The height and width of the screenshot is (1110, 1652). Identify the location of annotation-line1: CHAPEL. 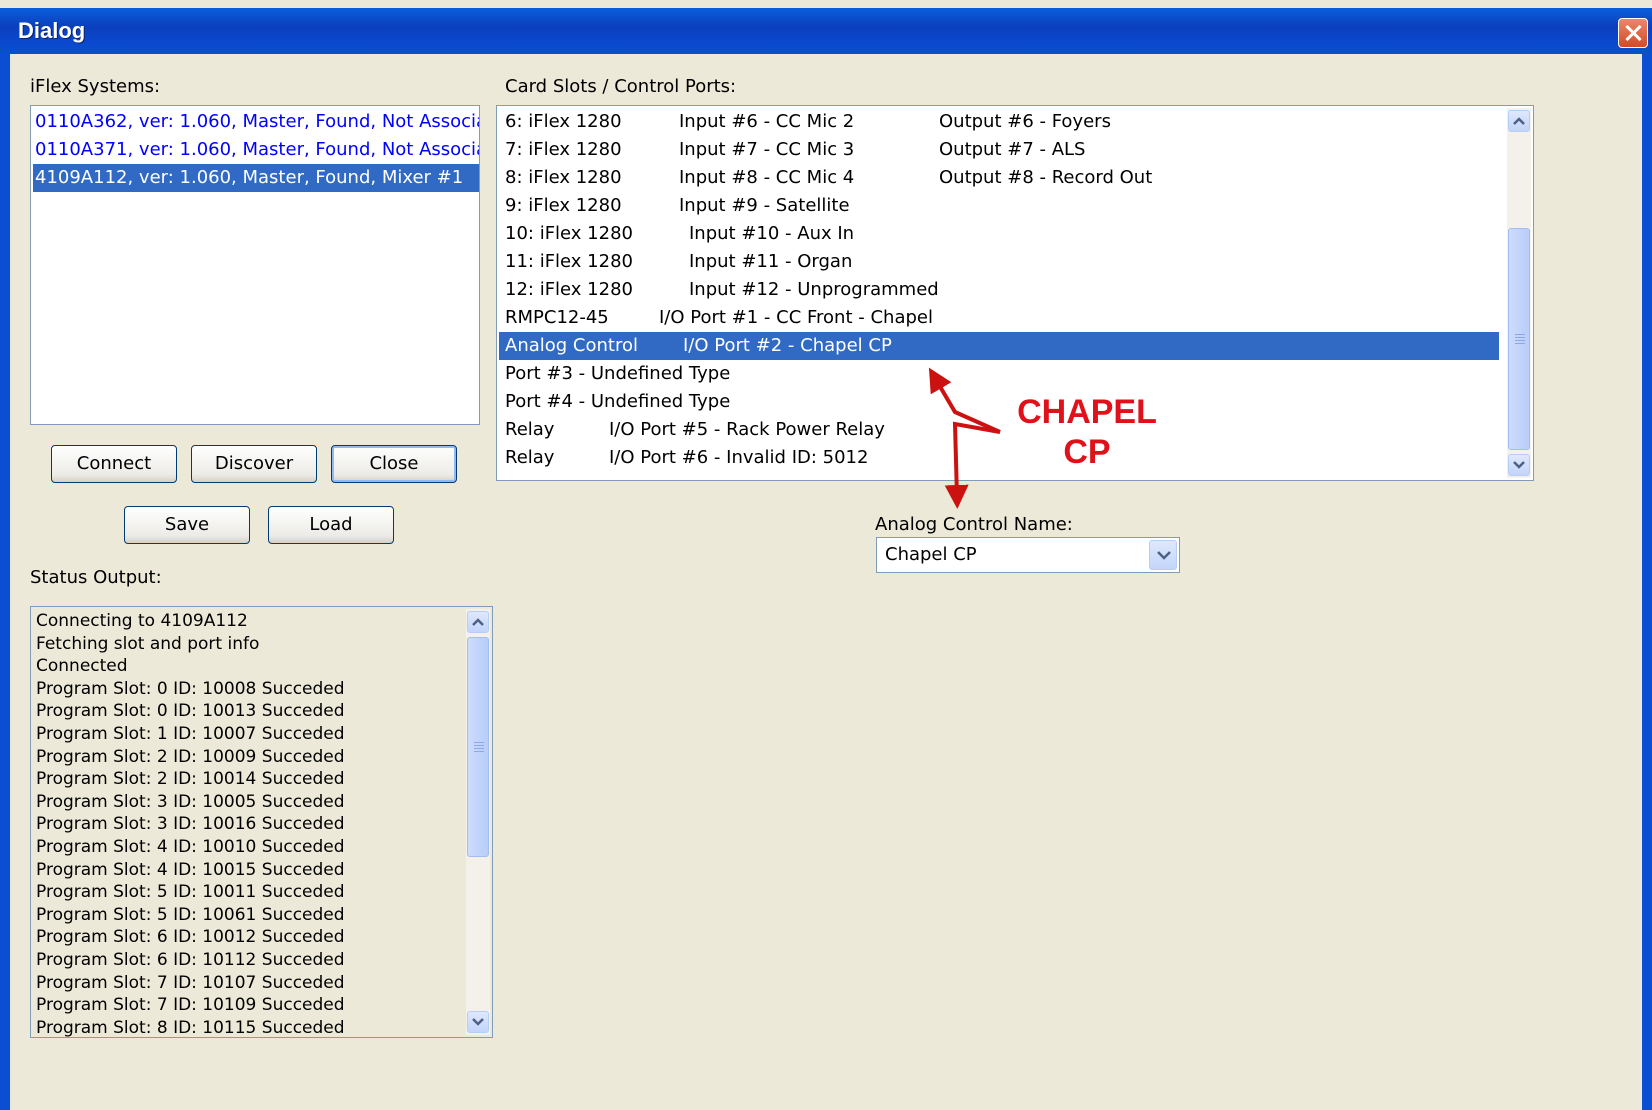
(1087, 412).